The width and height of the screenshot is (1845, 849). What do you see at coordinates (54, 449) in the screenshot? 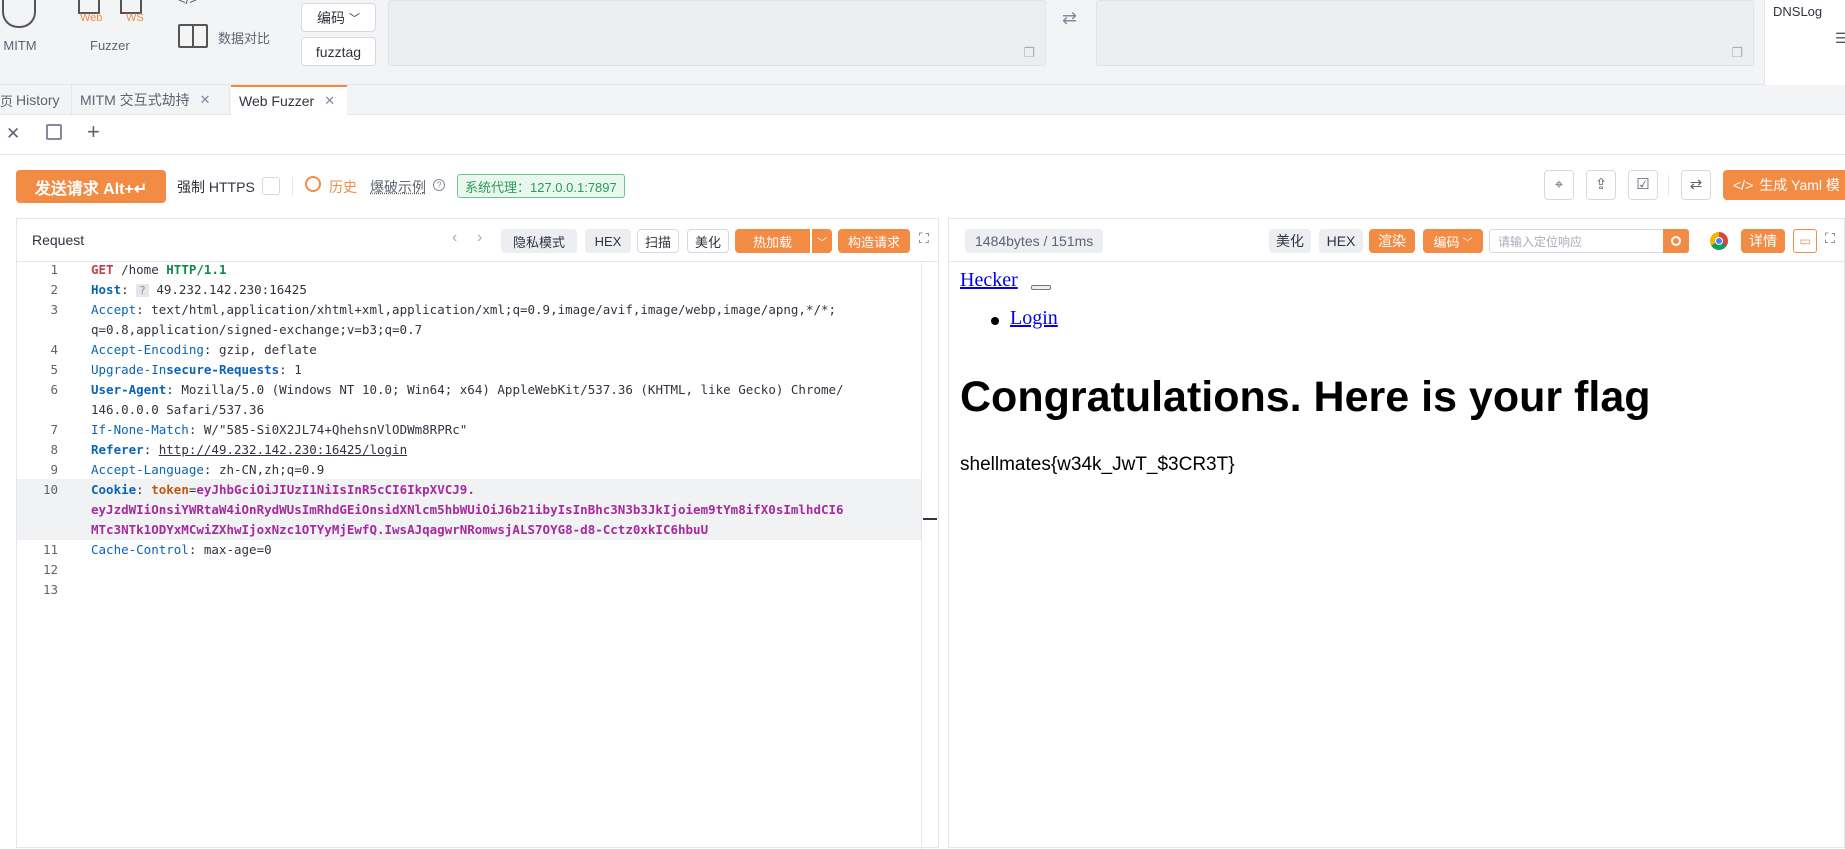
I see `line-number: 8` at bounding box center [54, 449].